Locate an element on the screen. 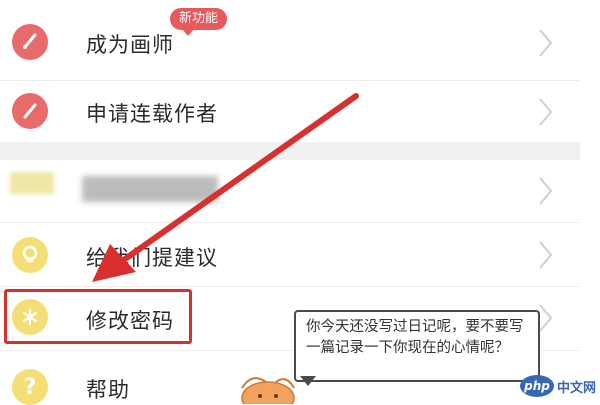  brush-icon is located at coordinates (30, 42).